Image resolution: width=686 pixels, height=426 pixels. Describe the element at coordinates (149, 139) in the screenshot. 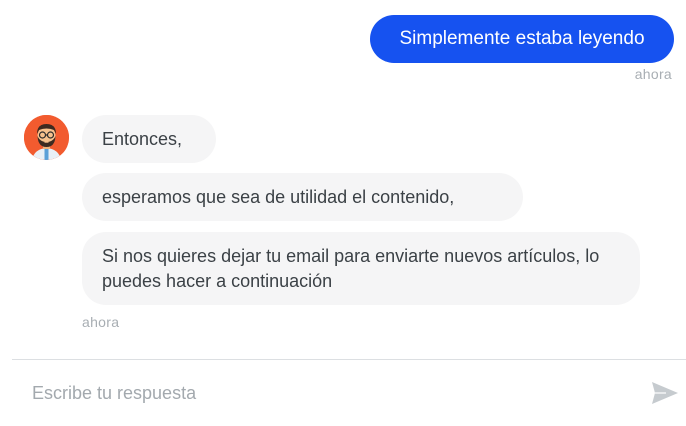

I see `bot-message-bubble: Entonces,` at that location.